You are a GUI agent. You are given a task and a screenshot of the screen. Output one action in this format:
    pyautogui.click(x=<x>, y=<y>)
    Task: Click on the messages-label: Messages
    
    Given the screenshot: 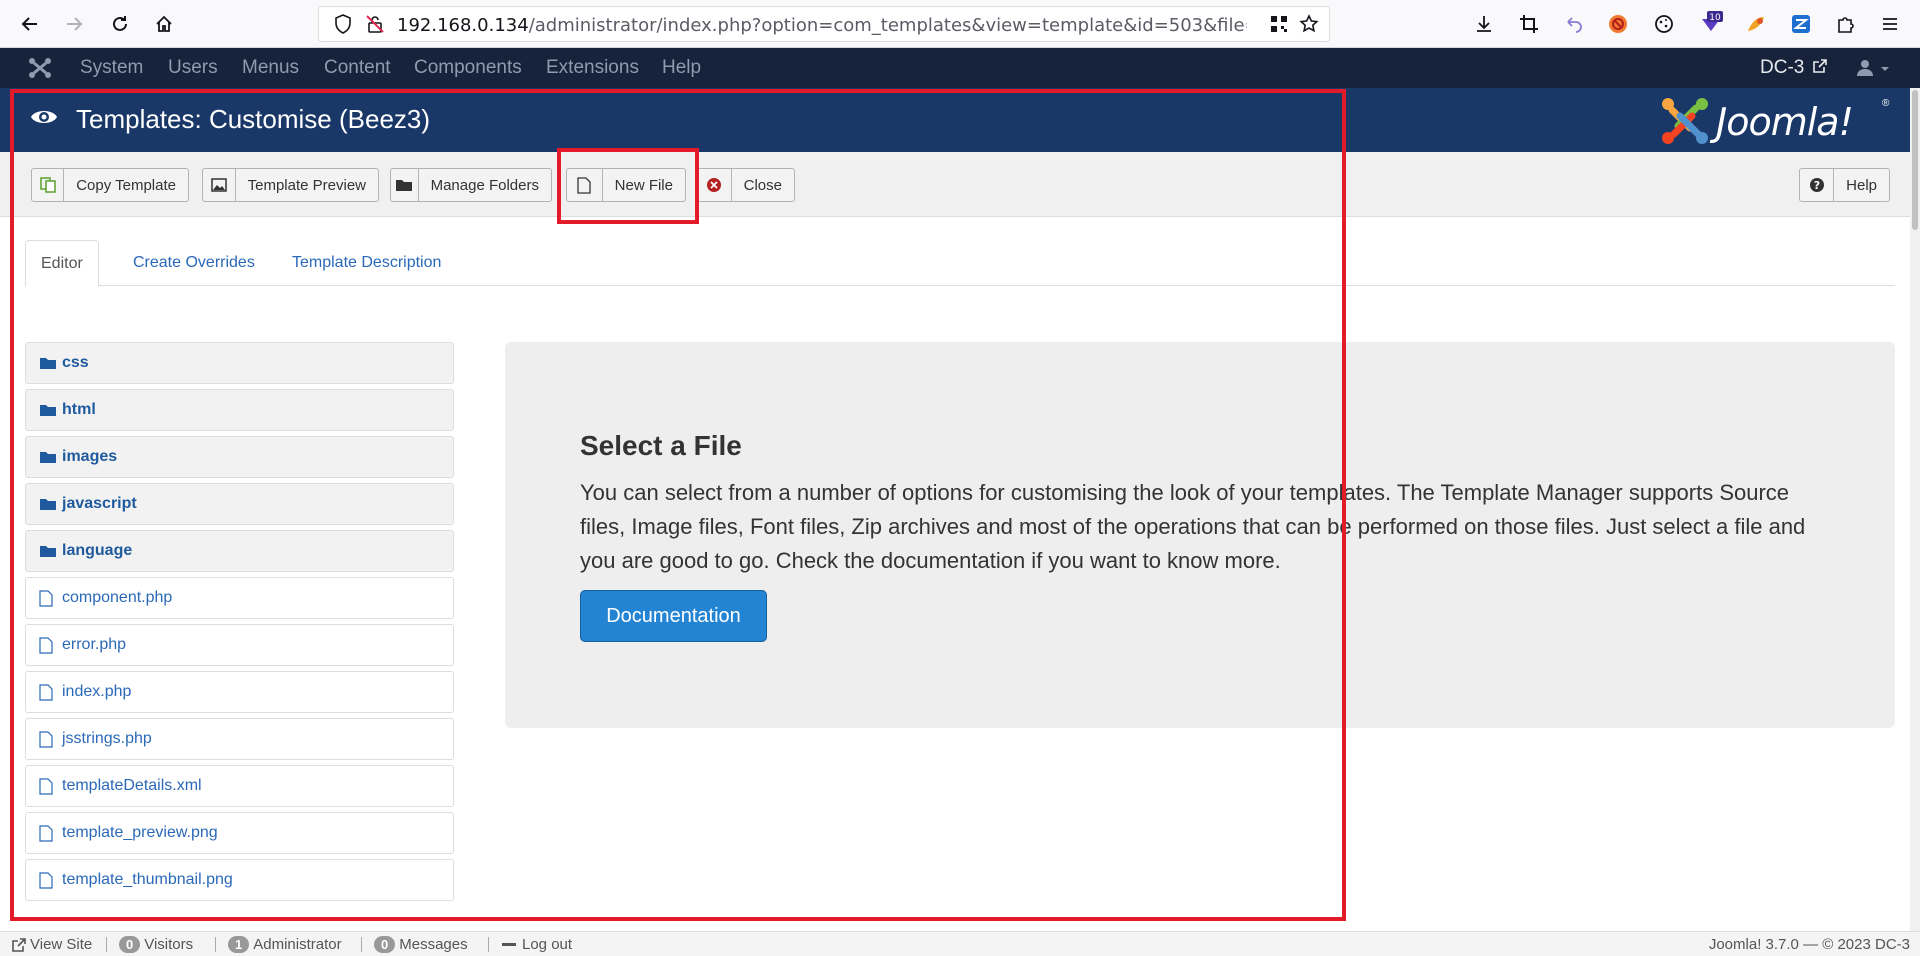 What is the action you would take?
    pyautogui.click(x=433, y=944)
    